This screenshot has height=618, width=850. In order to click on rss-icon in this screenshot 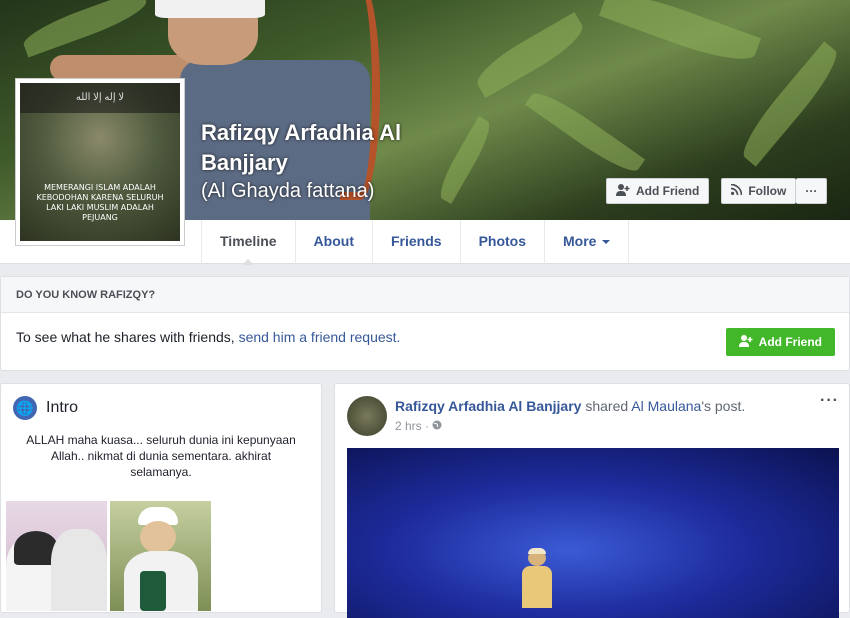, I will do `click(737, 190)`.